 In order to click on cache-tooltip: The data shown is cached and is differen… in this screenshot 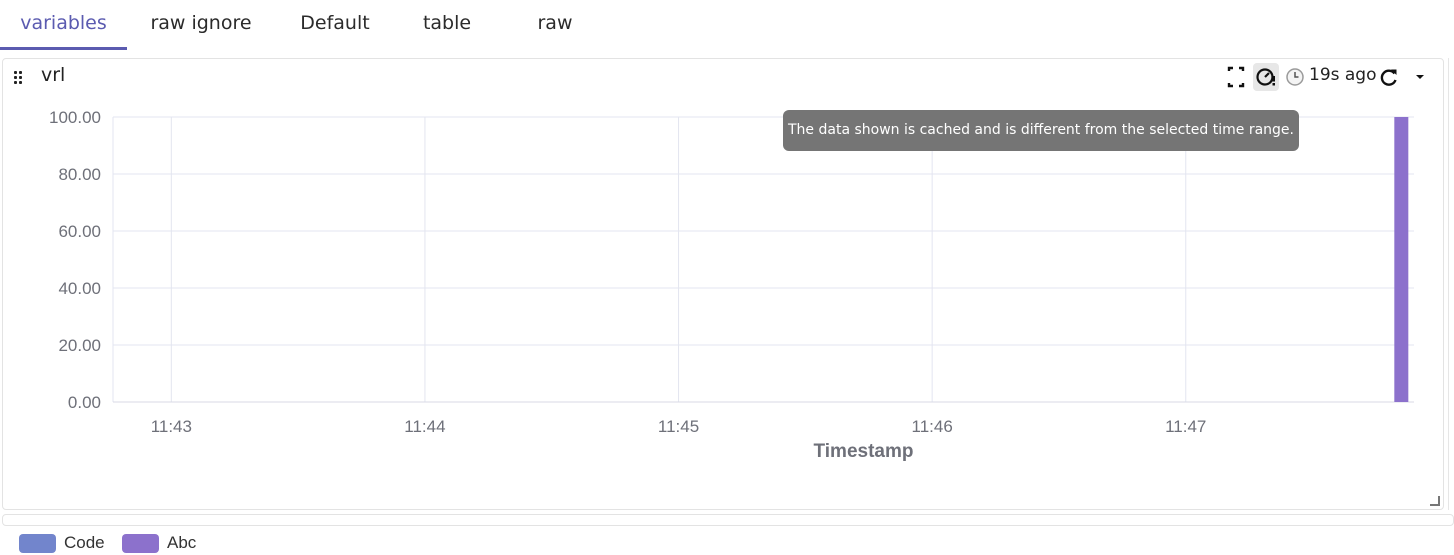, I will do `click(1041, 130)`.